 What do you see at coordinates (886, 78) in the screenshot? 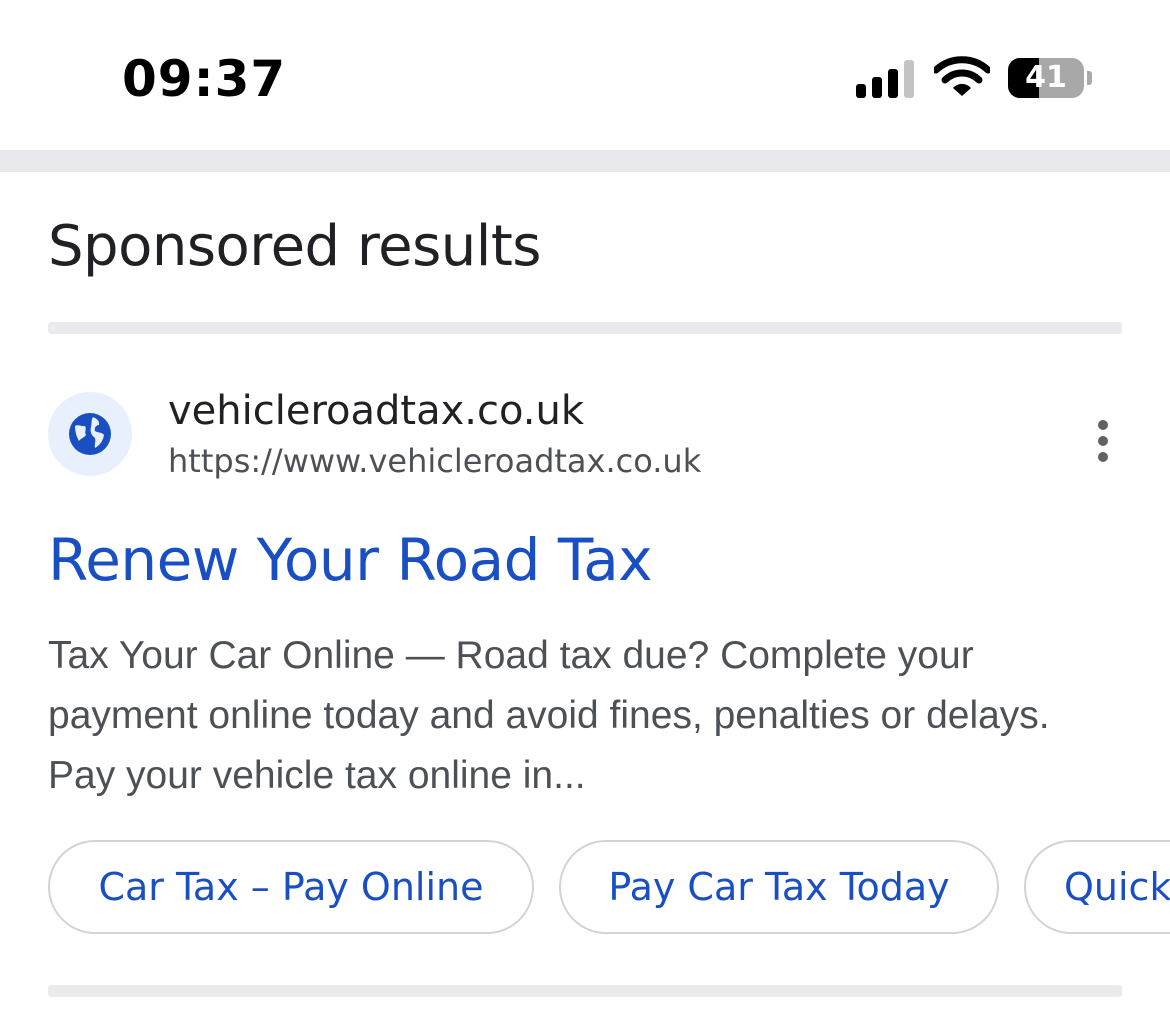
I see `cellular-signal-icon` at bounding box center [886, 78].